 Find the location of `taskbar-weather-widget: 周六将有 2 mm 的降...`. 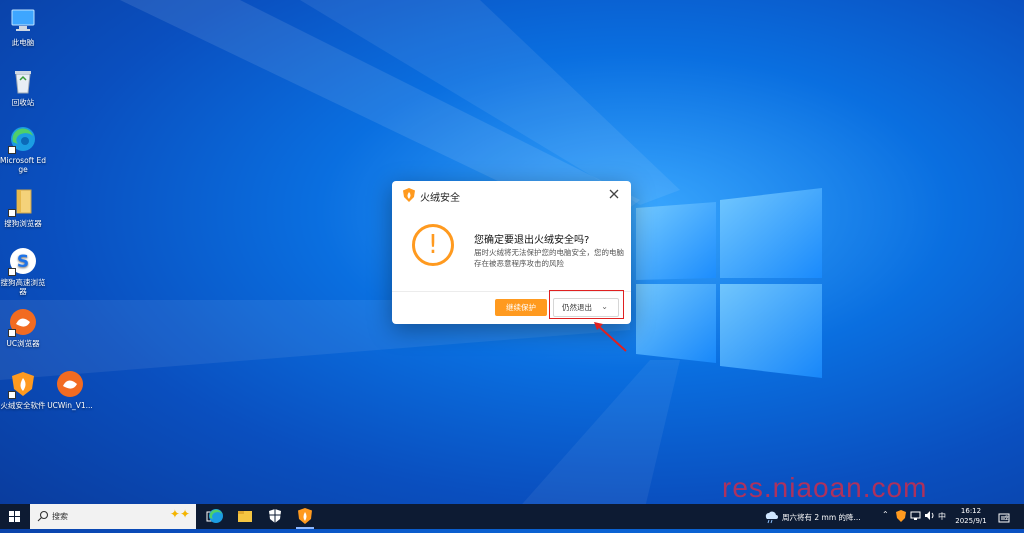

taskbar-weather-widget: 周六将有 2 mm 的降... is located at coordinates (816, 516).